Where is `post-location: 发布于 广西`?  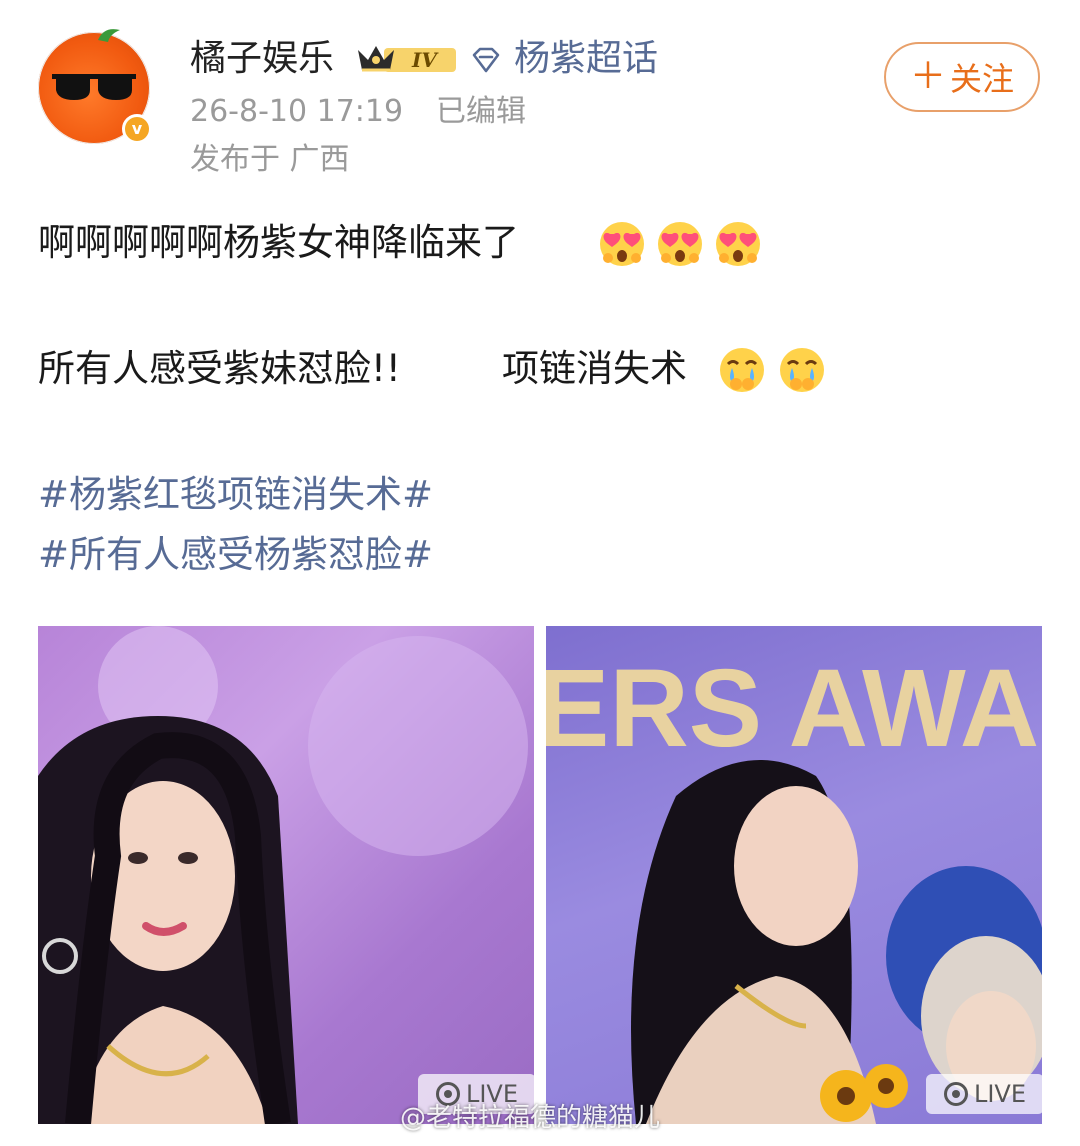
post-location: 发布于 广西 is located at coordinates (270, 159).